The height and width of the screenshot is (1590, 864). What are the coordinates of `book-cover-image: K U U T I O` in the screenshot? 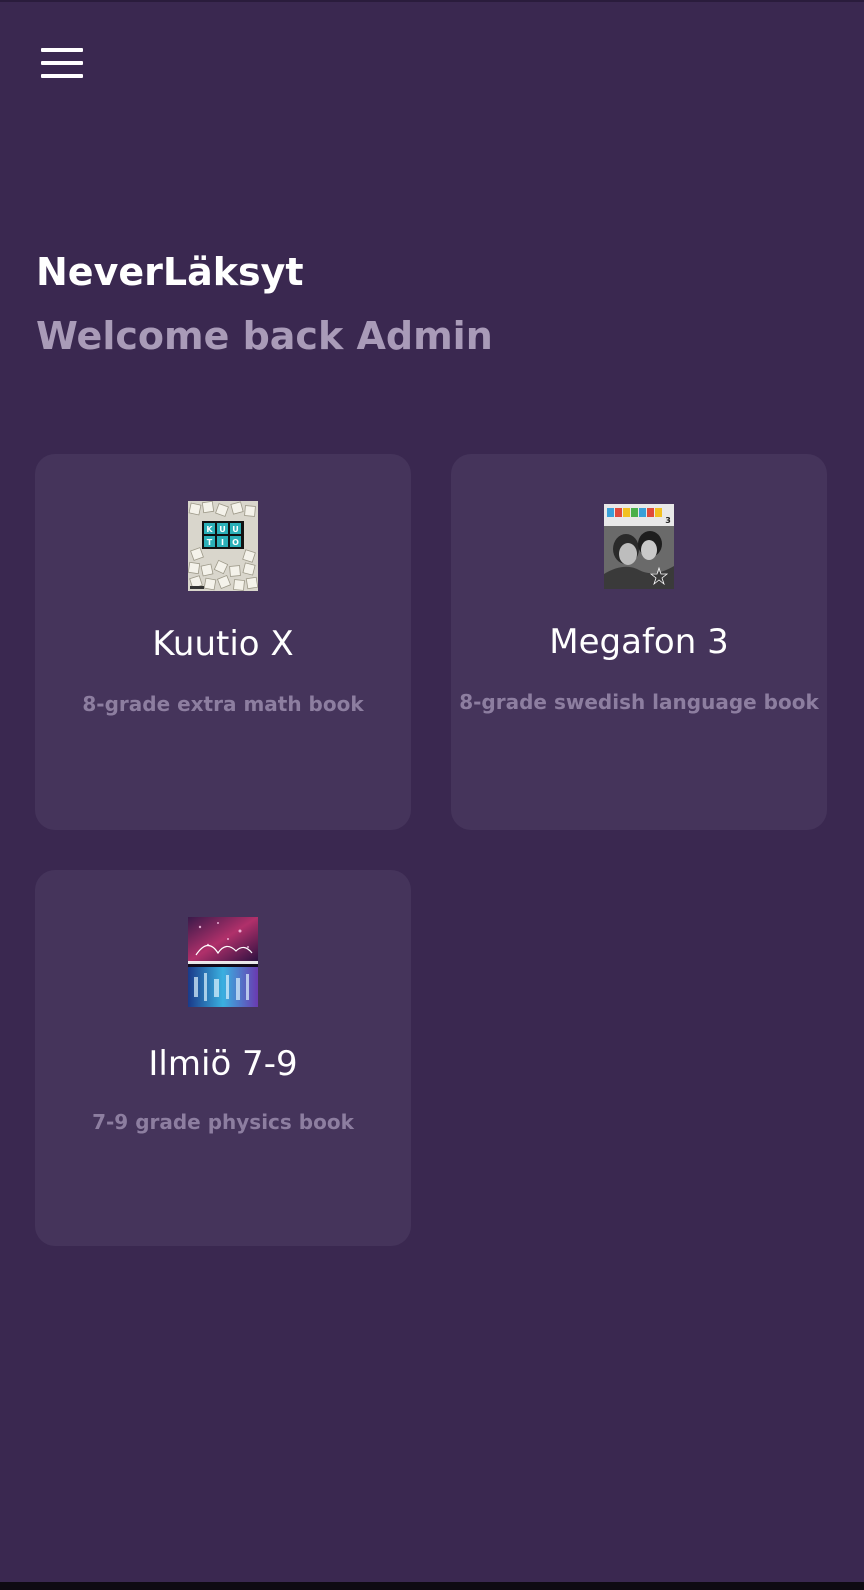 It's located at (223, 546).